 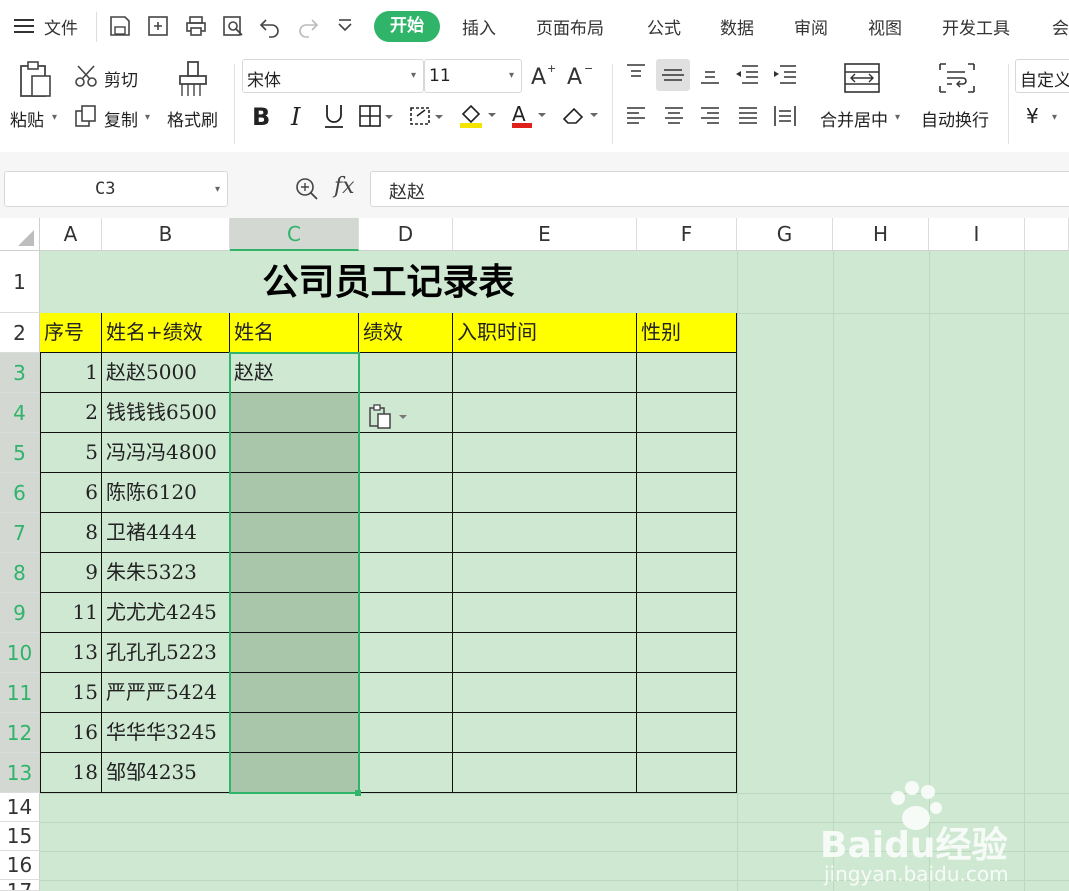 I want to click on column-header-b: B, so click(x=166, y=234).